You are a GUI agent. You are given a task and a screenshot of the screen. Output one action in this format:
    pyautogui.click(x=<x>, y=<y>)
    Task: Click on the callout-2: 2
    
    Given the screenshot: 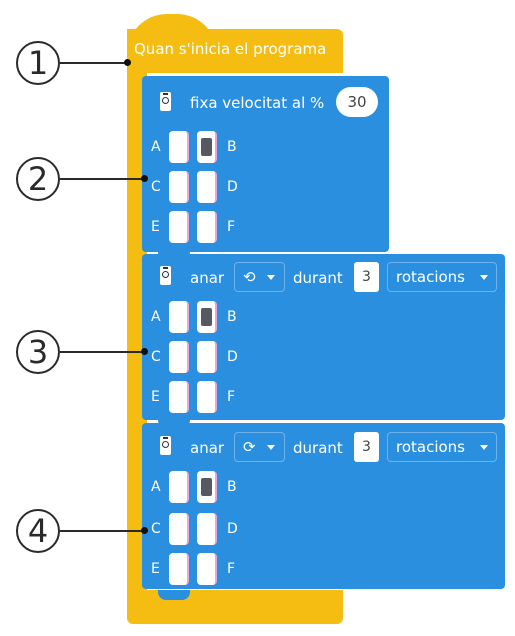 What is the action you would take?
    pyautogui.click(x=38, y=179)
    